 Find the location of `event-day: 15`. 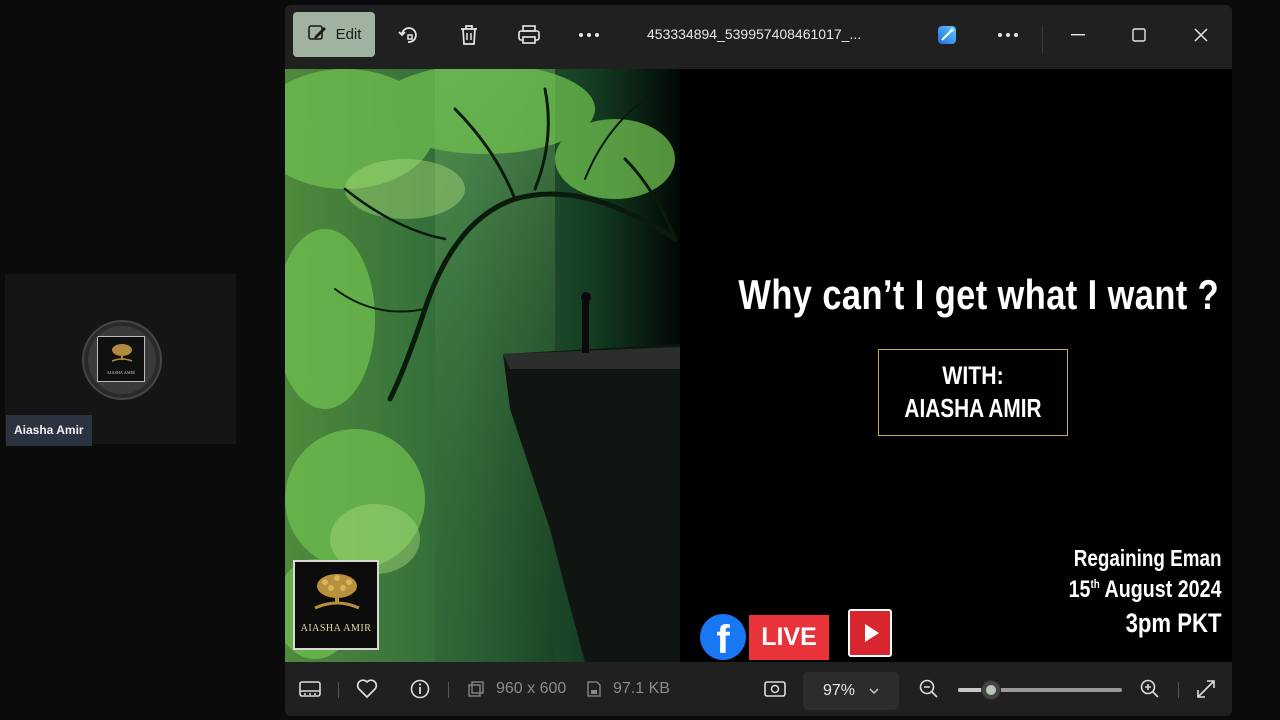

event-day: 15 is located at coordinates (1080, 589).